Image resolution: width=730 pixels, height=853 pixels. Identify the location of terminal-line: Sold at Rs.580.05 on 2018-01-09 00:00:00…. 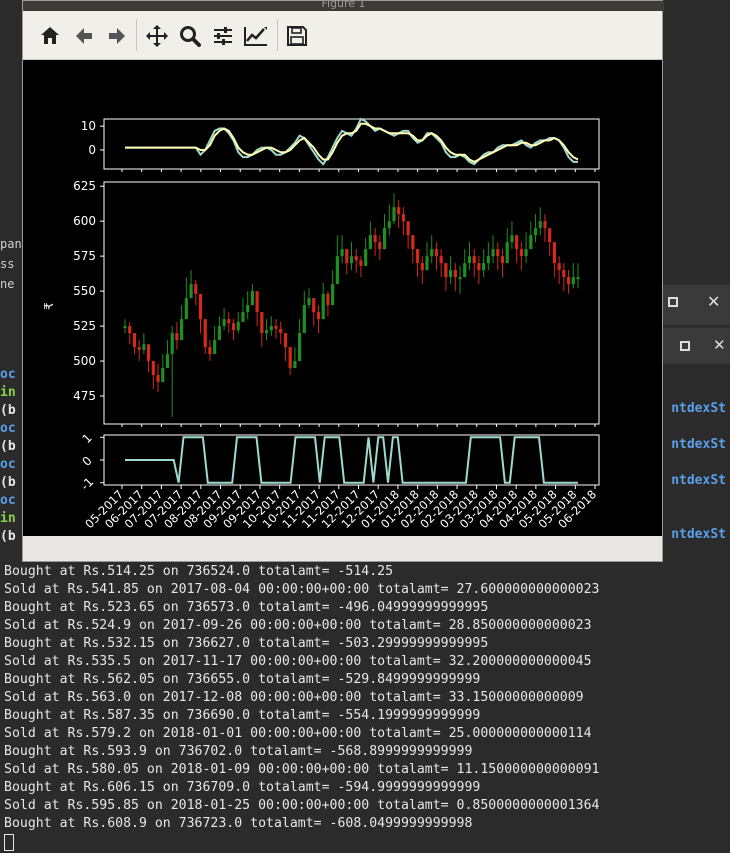
(302, 769).